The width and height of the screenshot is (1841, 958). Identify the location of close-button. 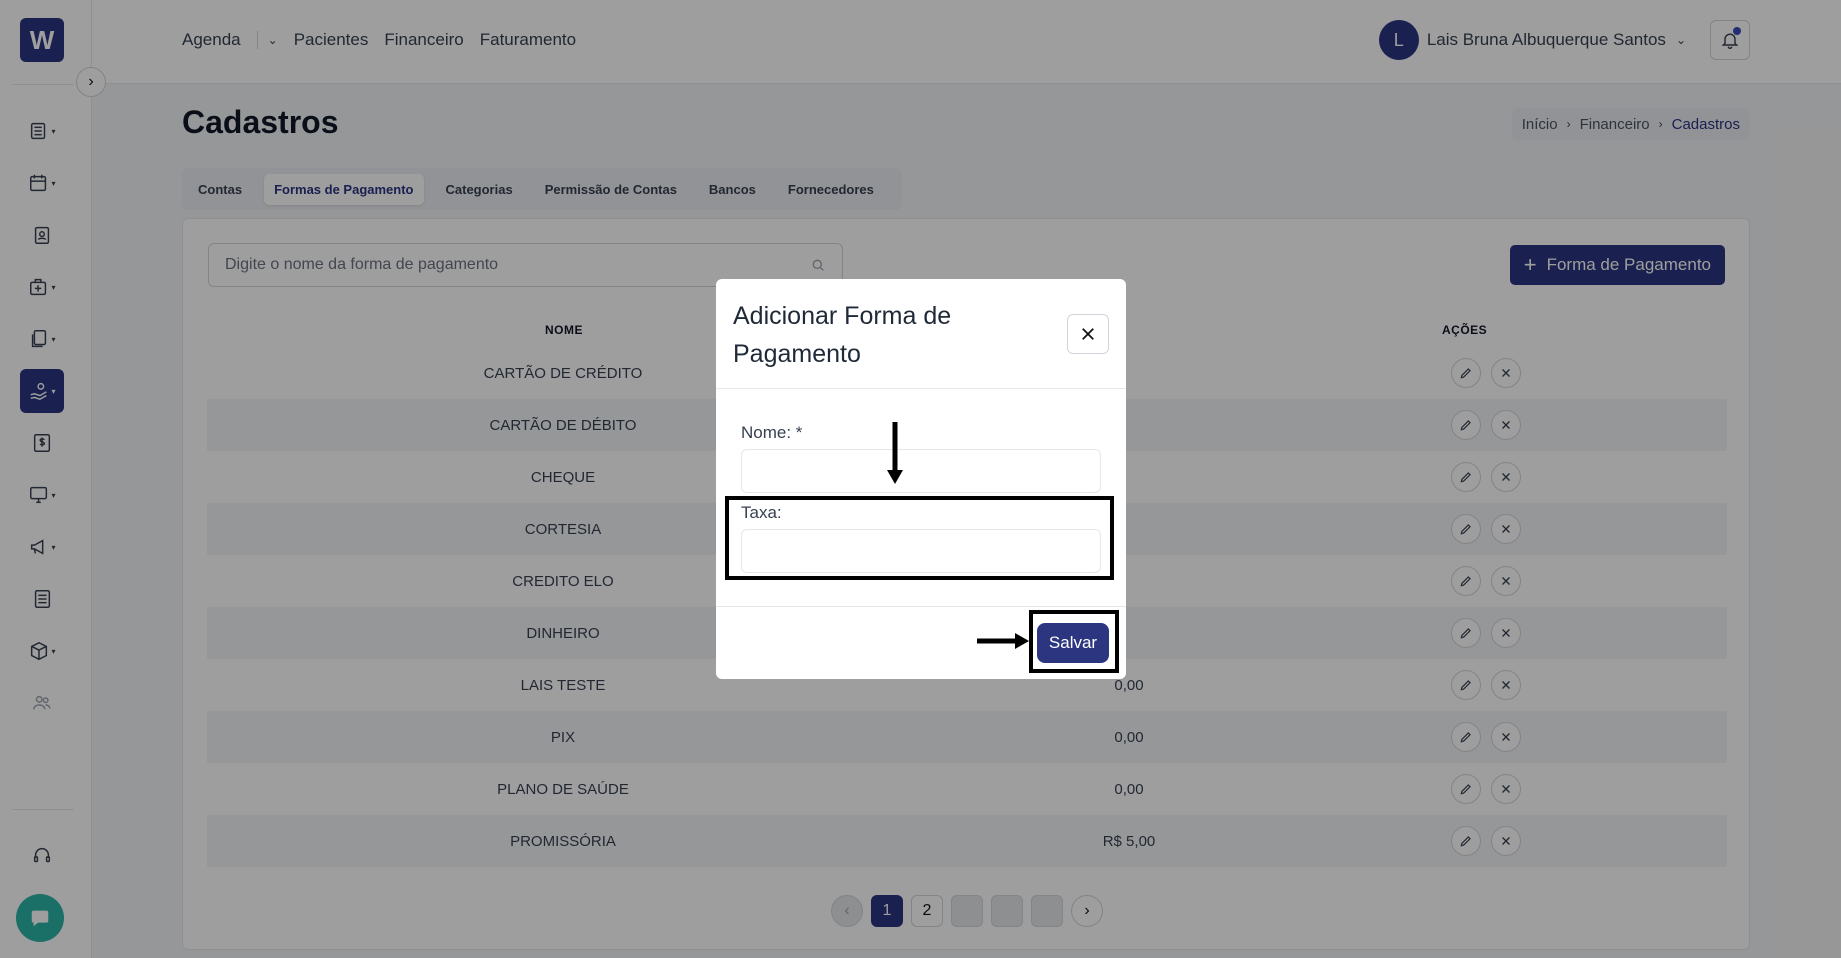
(1088, 334).